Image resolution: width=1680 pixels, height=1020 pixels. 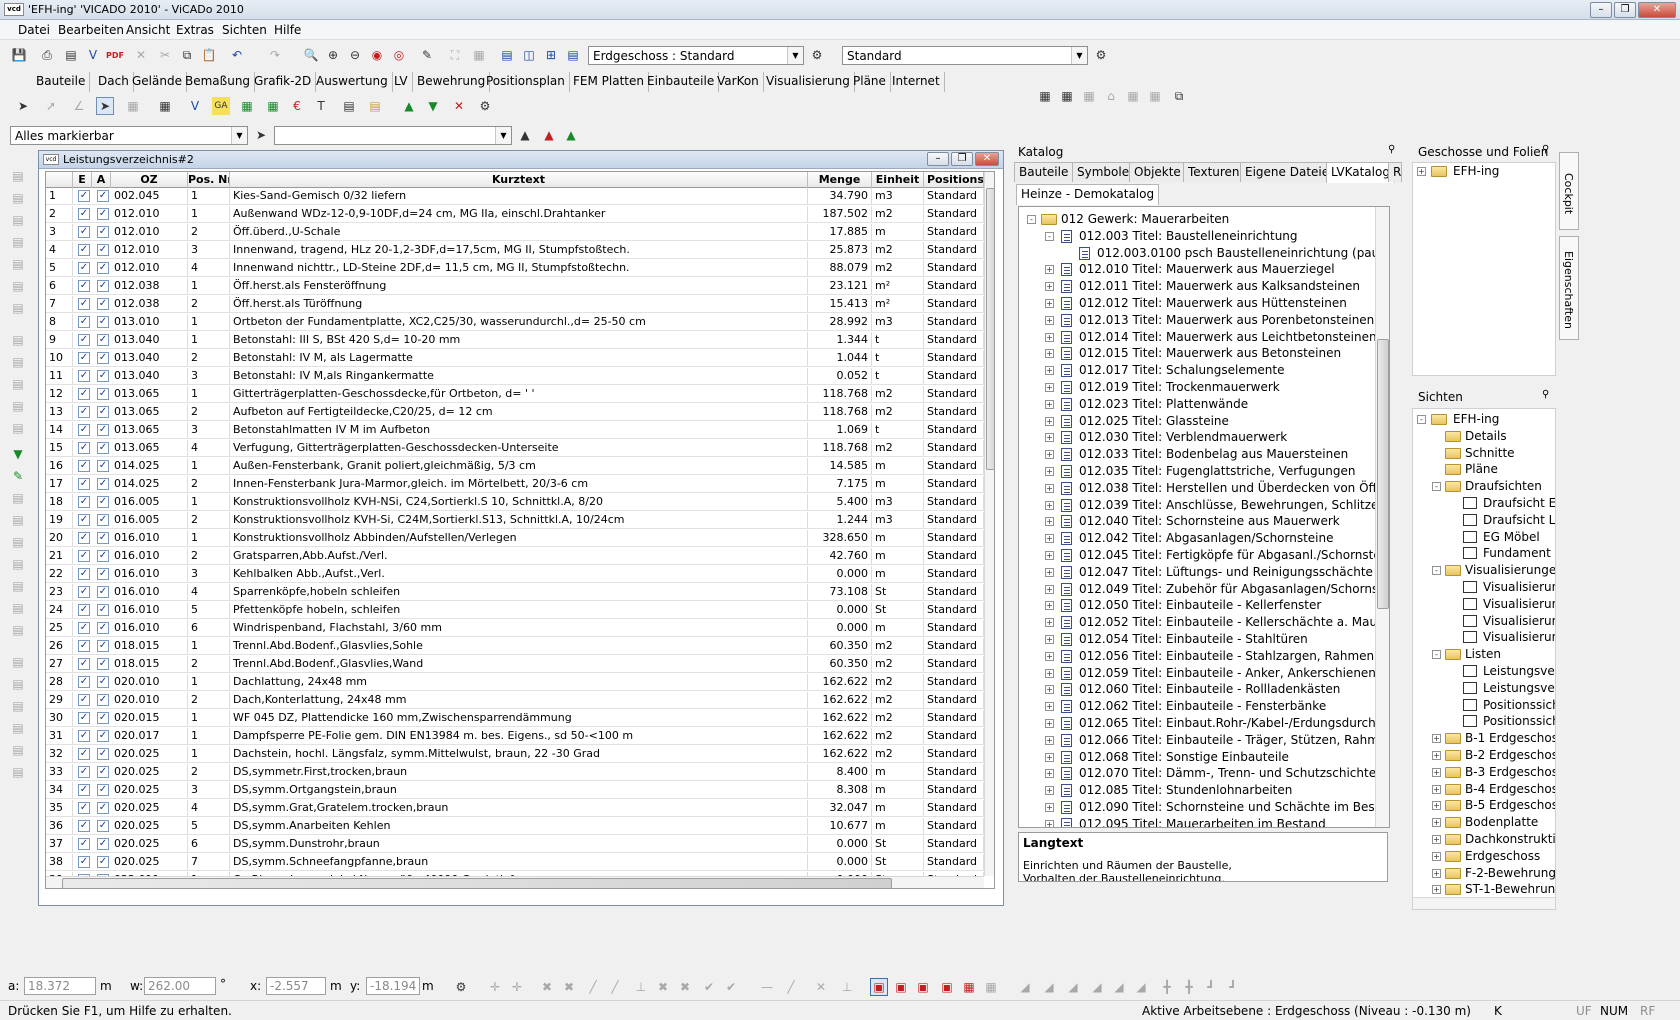 What do you see at coordinates (18, 242) in the screenshot?
I see `tool-beam-icon: ▤` at bounding box center [18, 242].